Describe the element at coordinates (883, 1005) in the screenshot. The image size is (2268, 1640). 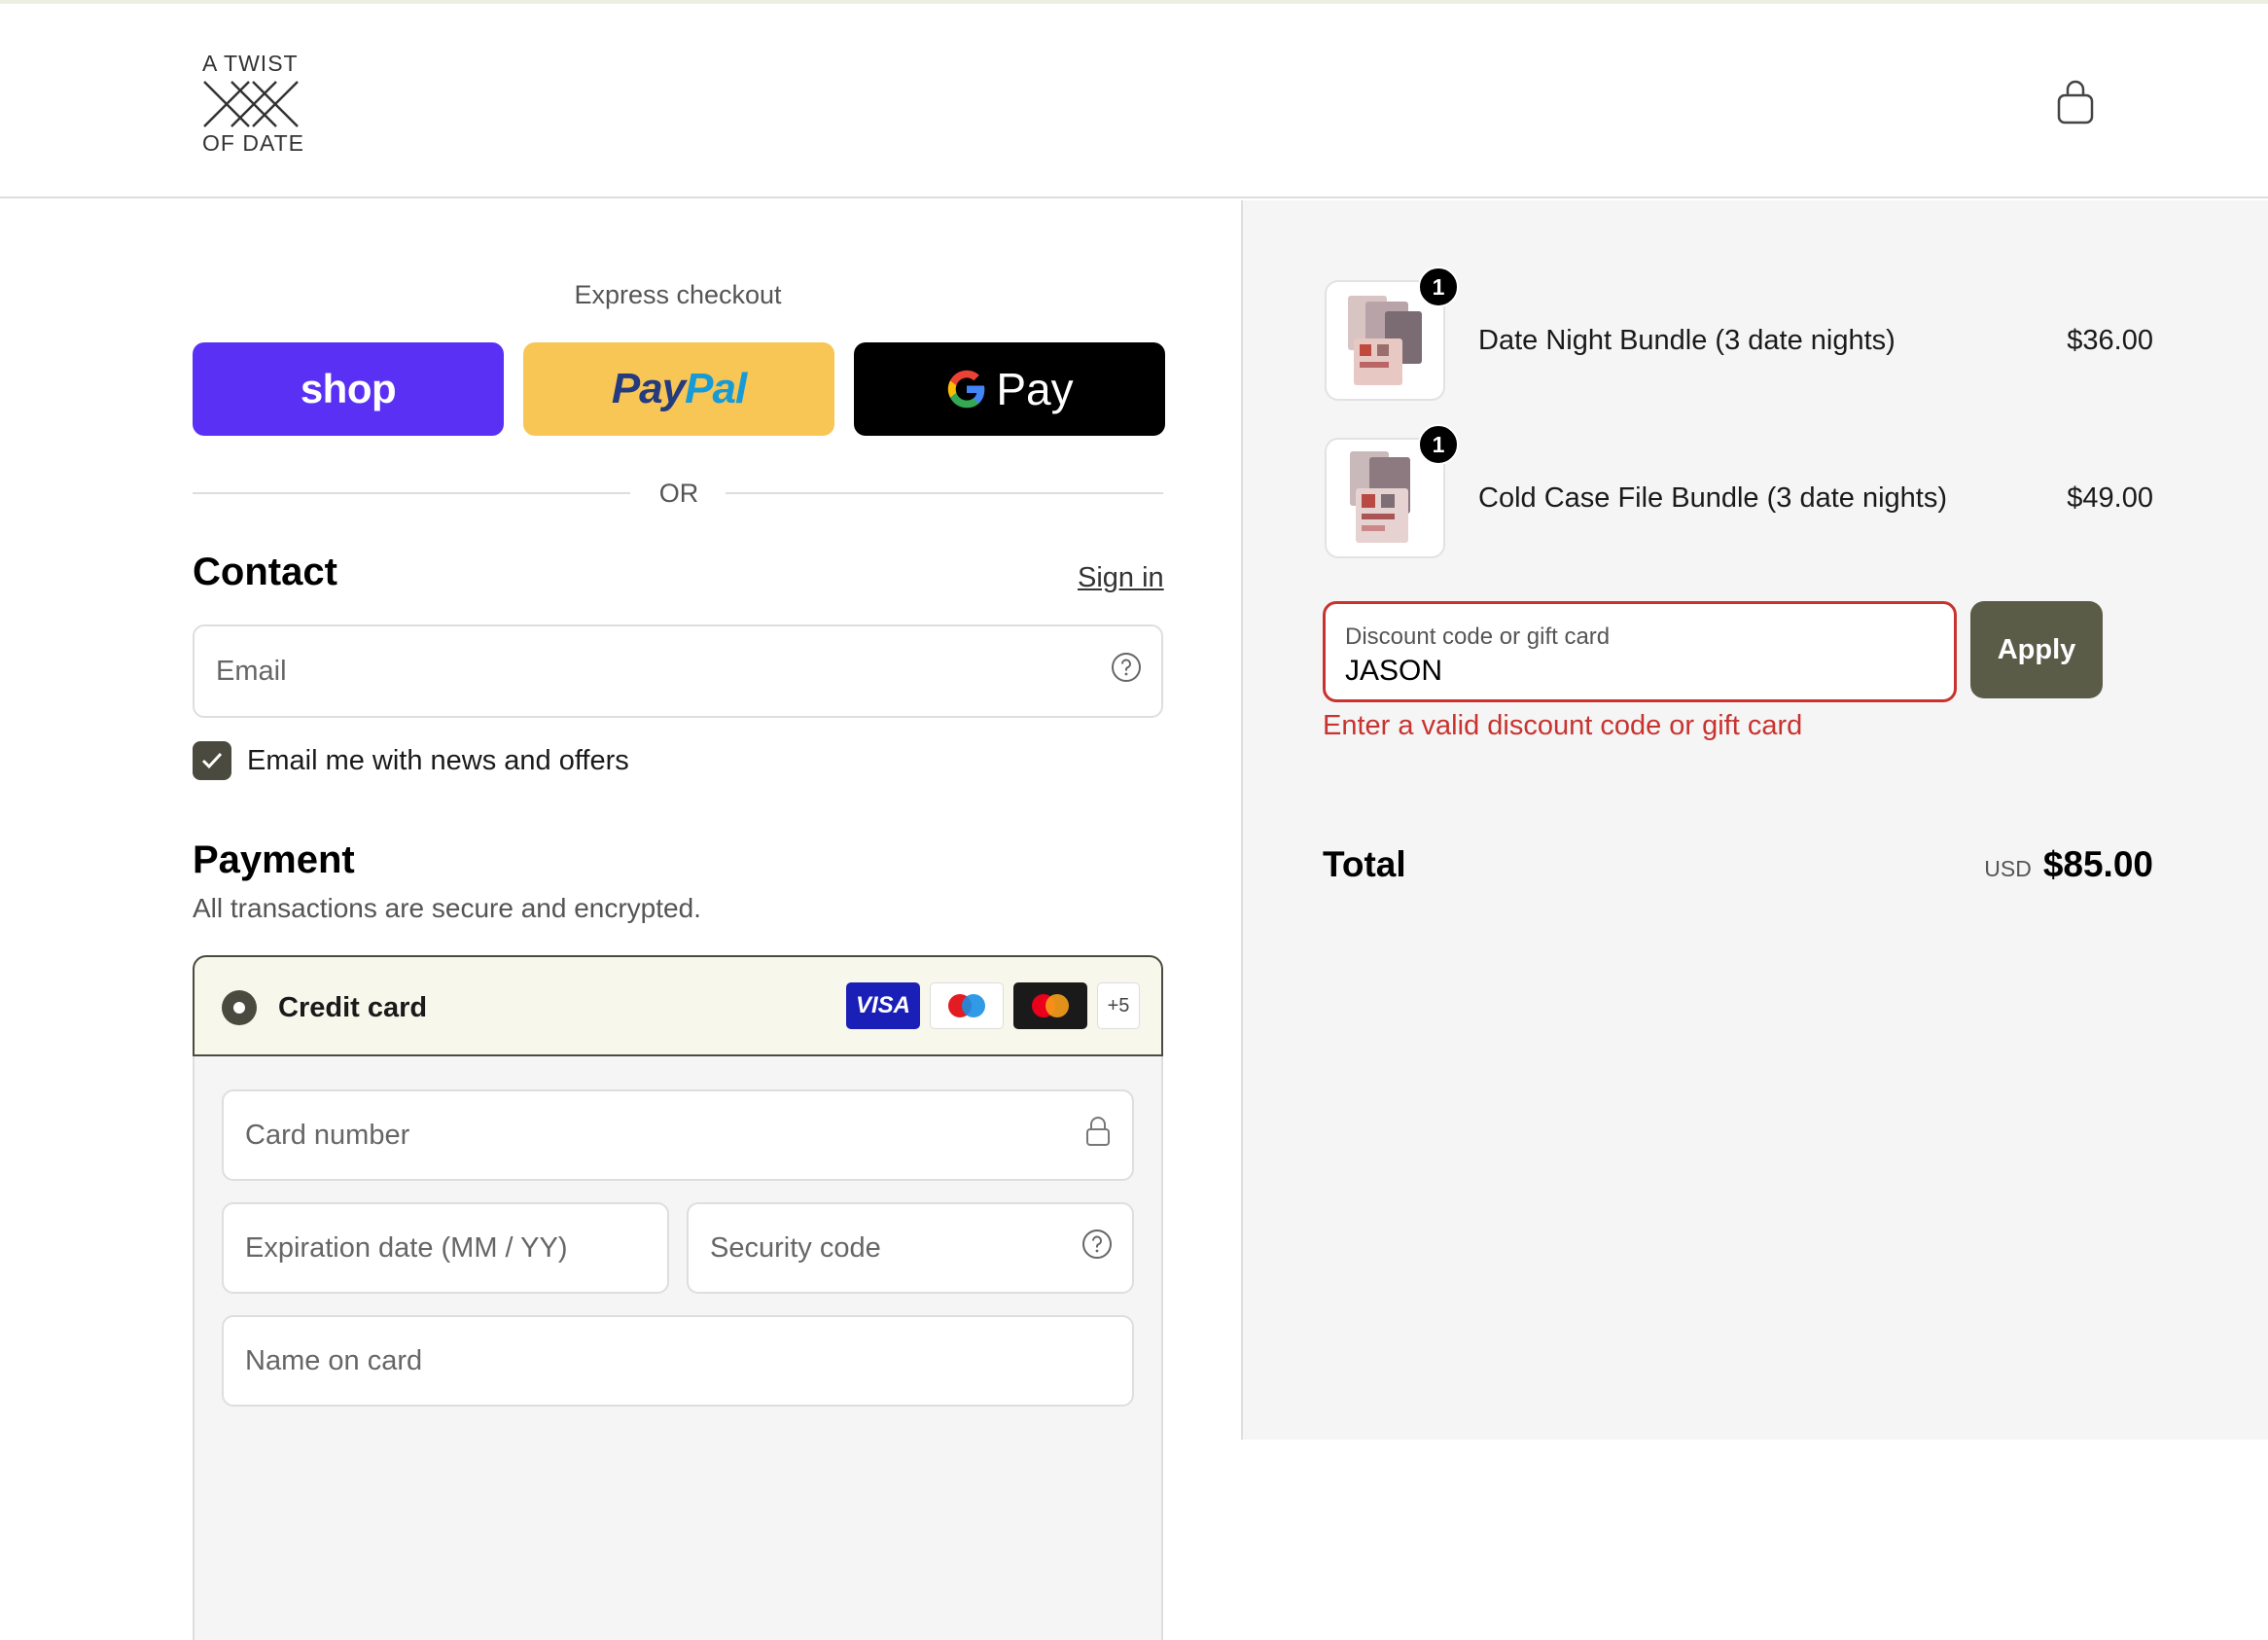
I see `visa-logo: VISA` at that location.